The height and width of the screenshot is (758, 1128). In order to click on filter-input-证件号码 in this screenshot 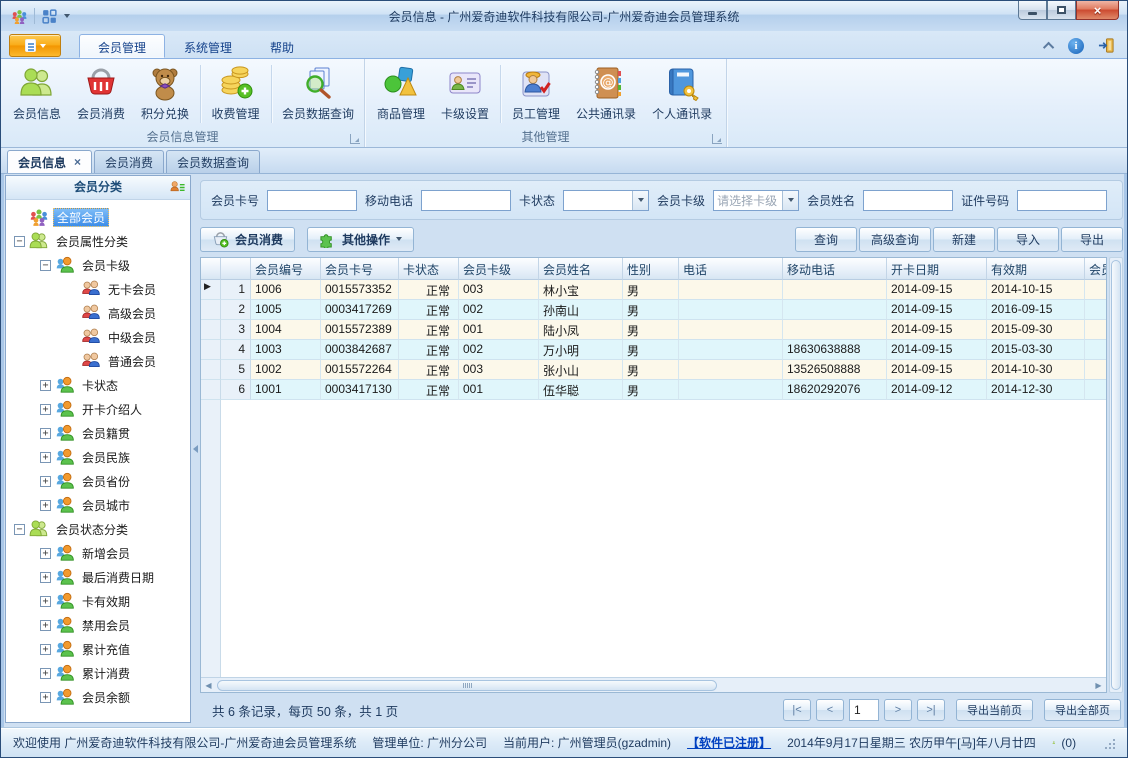, I will do `click(1062, 200)`.